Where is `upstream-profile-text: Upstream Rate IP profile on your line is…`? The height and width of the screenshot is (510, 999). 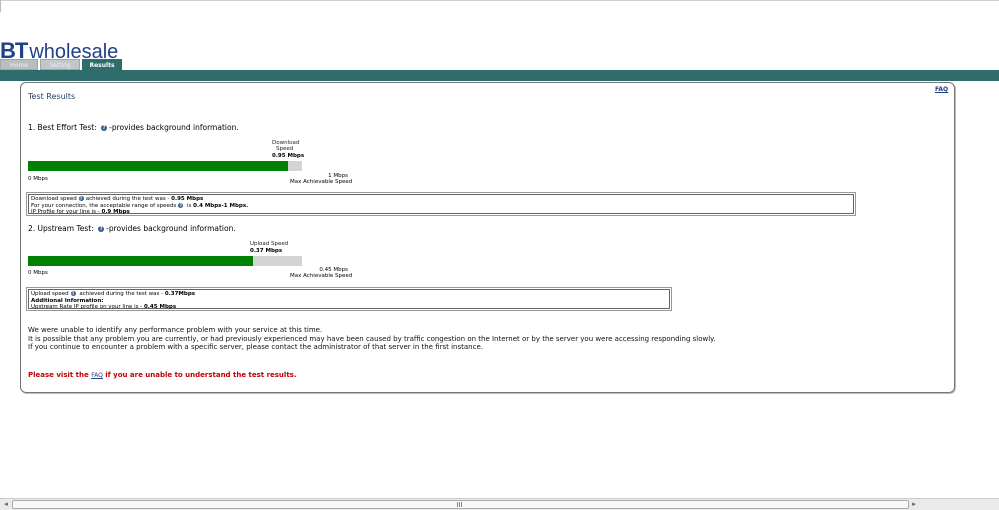
upstream-profile-text: Upstream Rate IP profile on your line is… is located at coordinates (87, 307).